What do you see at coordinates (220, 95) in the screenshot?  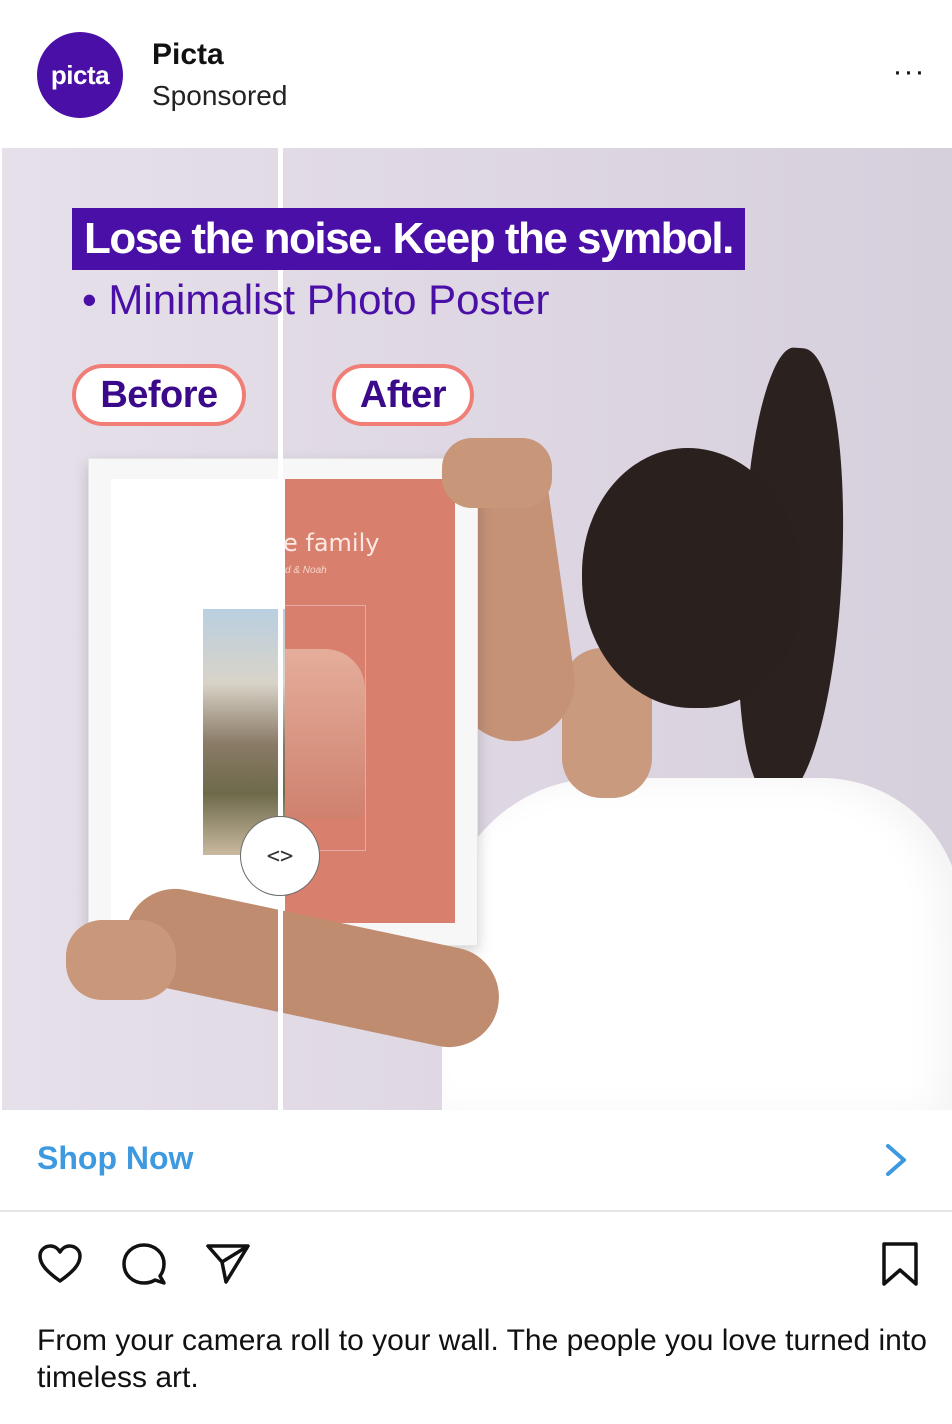 I see `sponsored-label: Sponsored` at bounding box center [220, 95].